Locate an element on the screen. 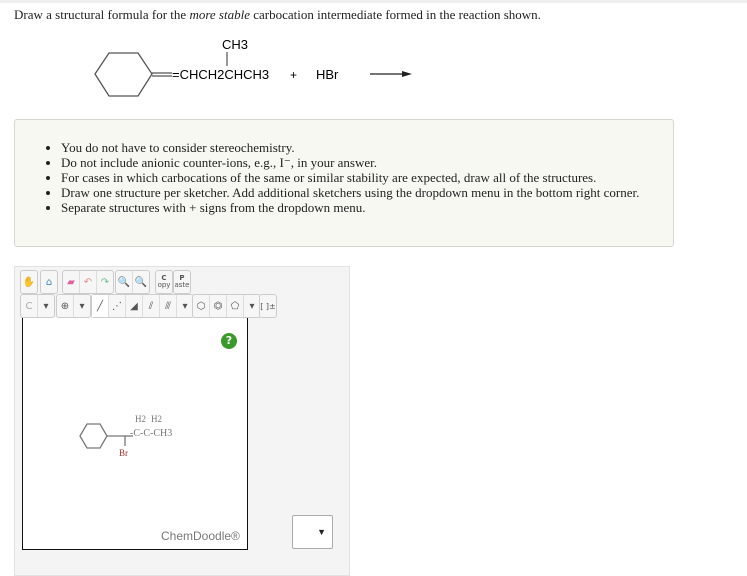  toolbar-group: ⬡ ⏣ ⬠ ▾ is located at coordinates (226, 306).